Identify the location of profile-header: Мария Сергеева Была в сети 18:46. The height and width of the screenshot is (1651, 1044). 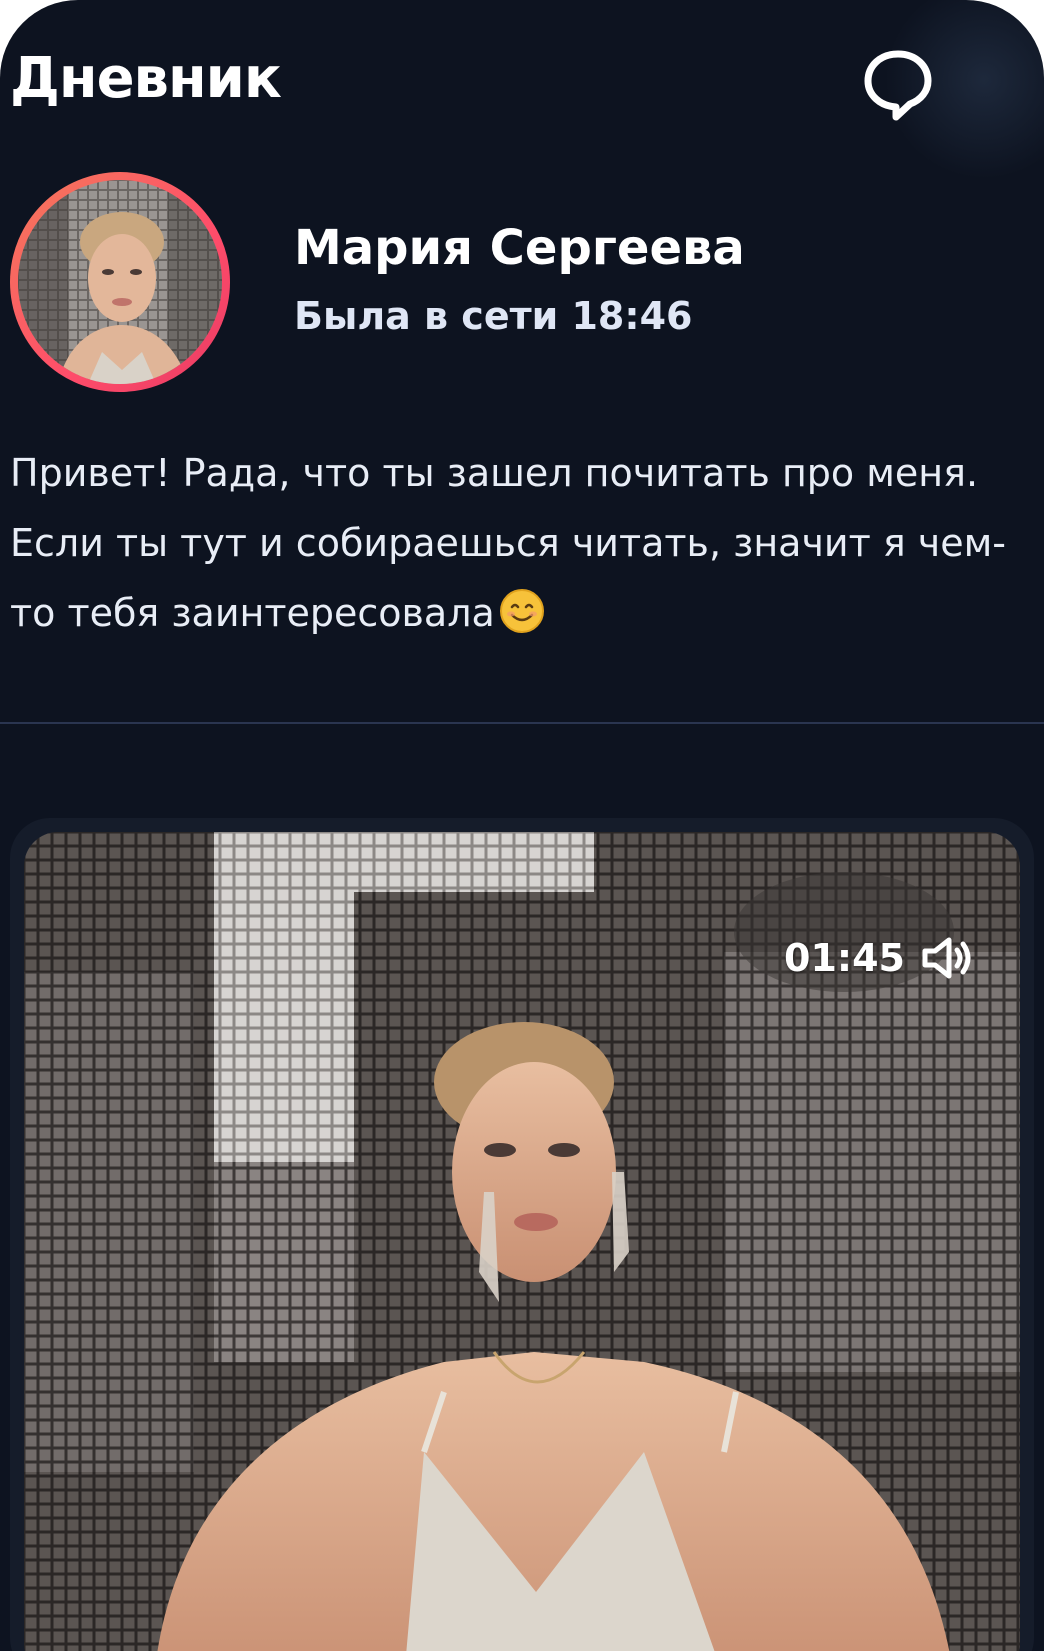
(522, 285).